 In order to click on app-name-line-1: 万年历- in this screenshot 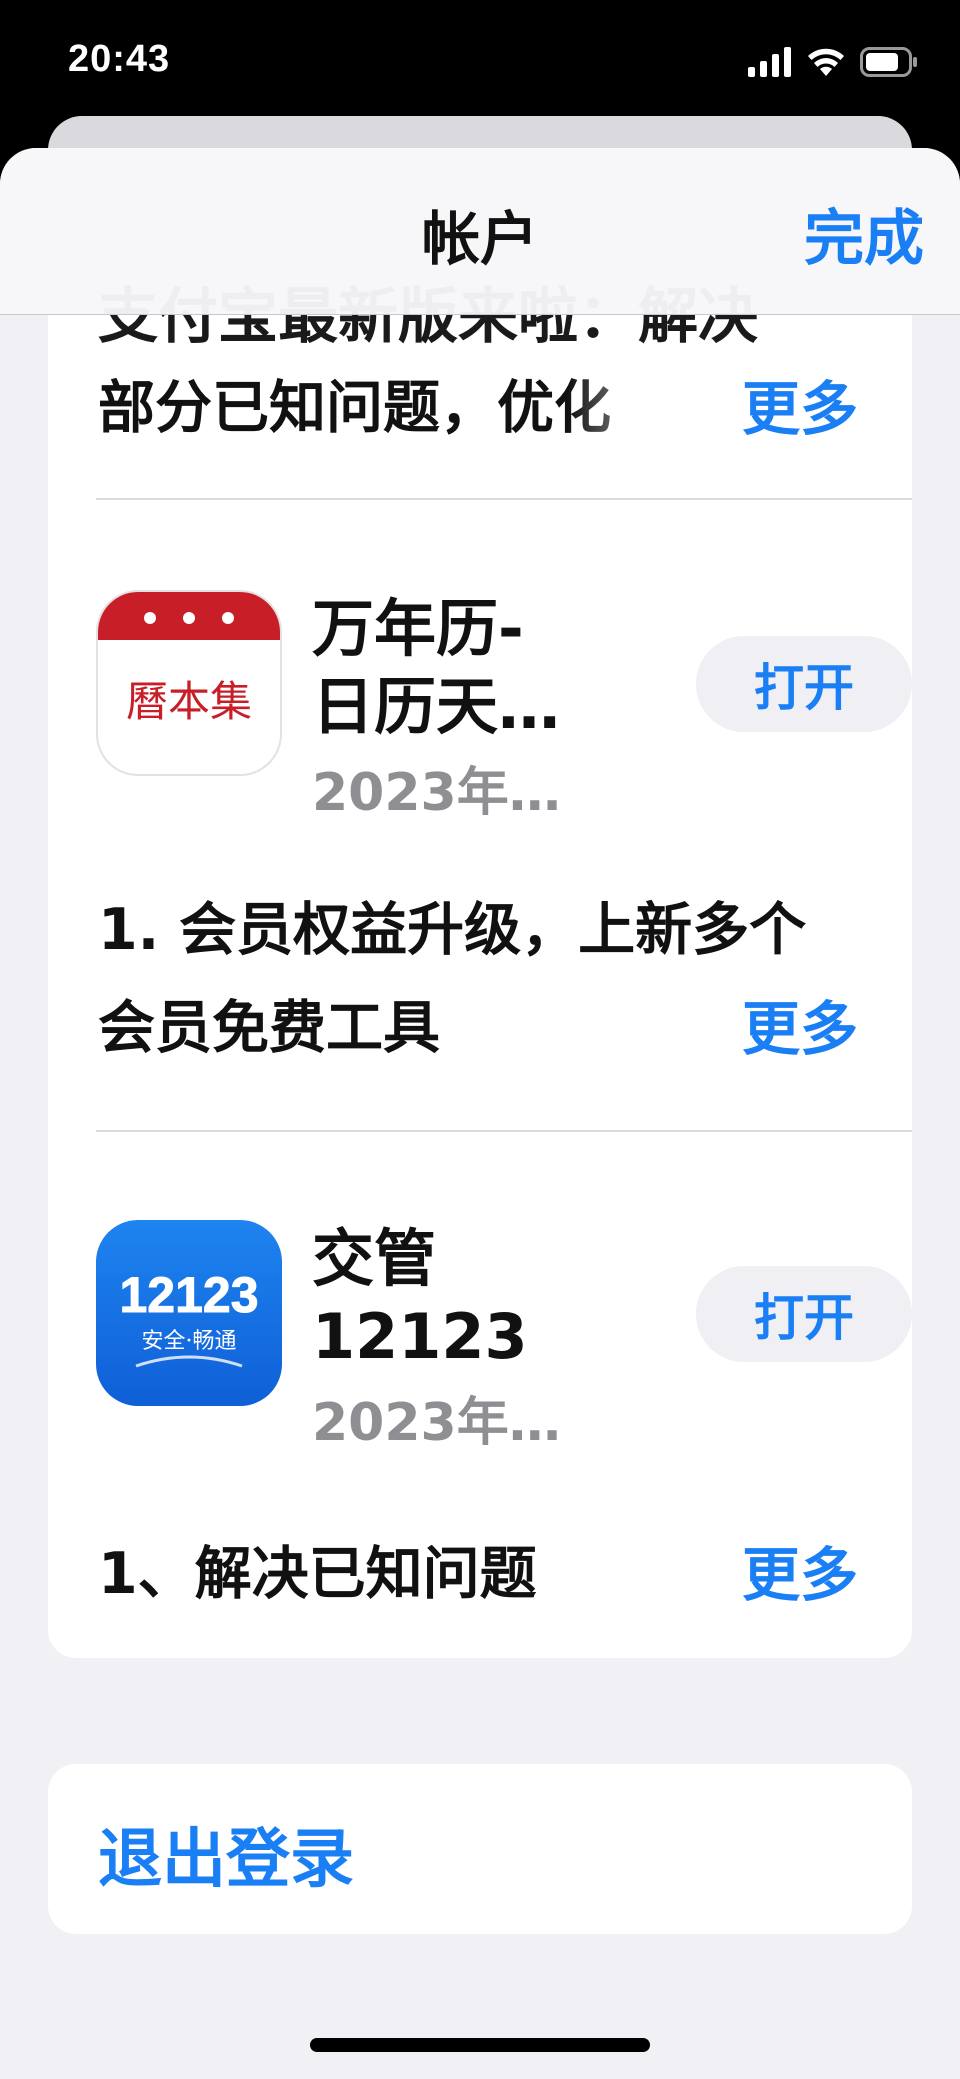, I will do `click(418, 628)`.